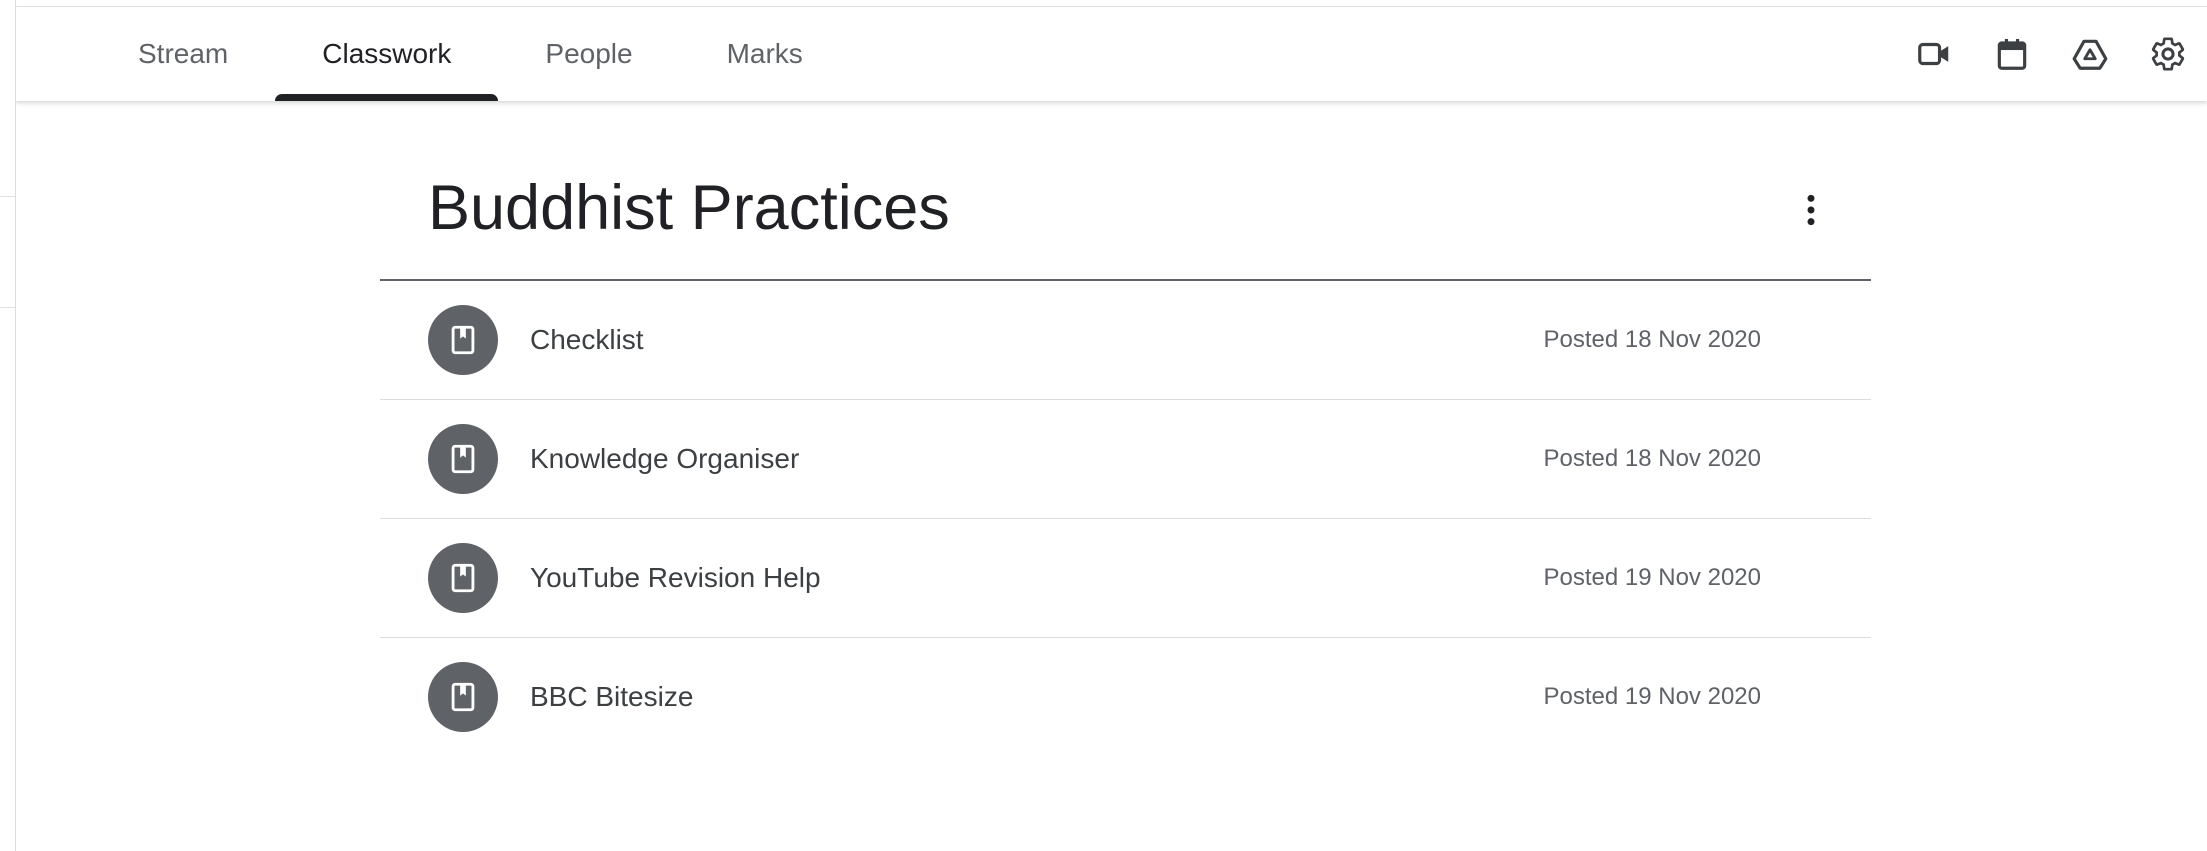 The width and height of the screenshot is (2207, 851). I want to click on topic-title: Buddhist Practices, so click(689, 208).